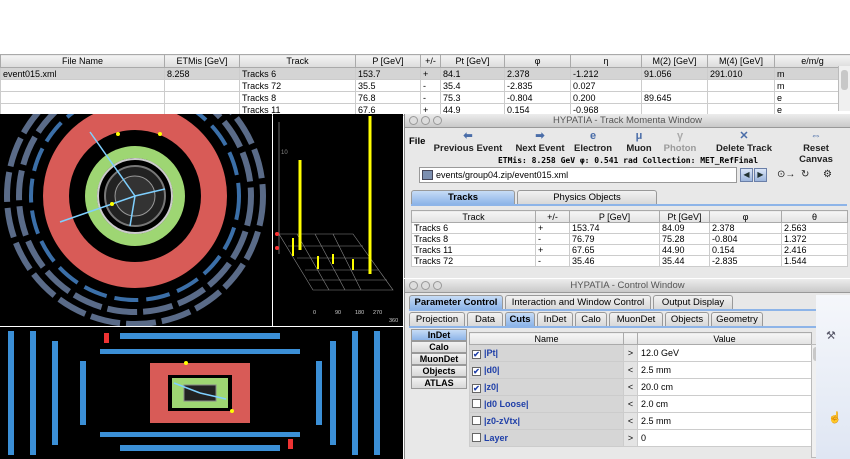  I want to click on next-event-button: ➡ Next Event, so click(540, 143).